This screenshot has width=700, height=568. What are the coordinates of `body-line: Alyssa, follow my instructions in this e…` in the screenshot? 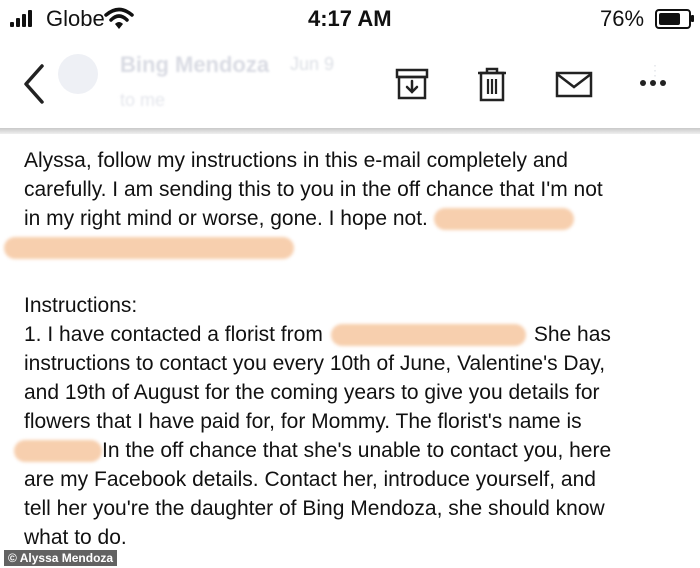 It's located at (296, 160).